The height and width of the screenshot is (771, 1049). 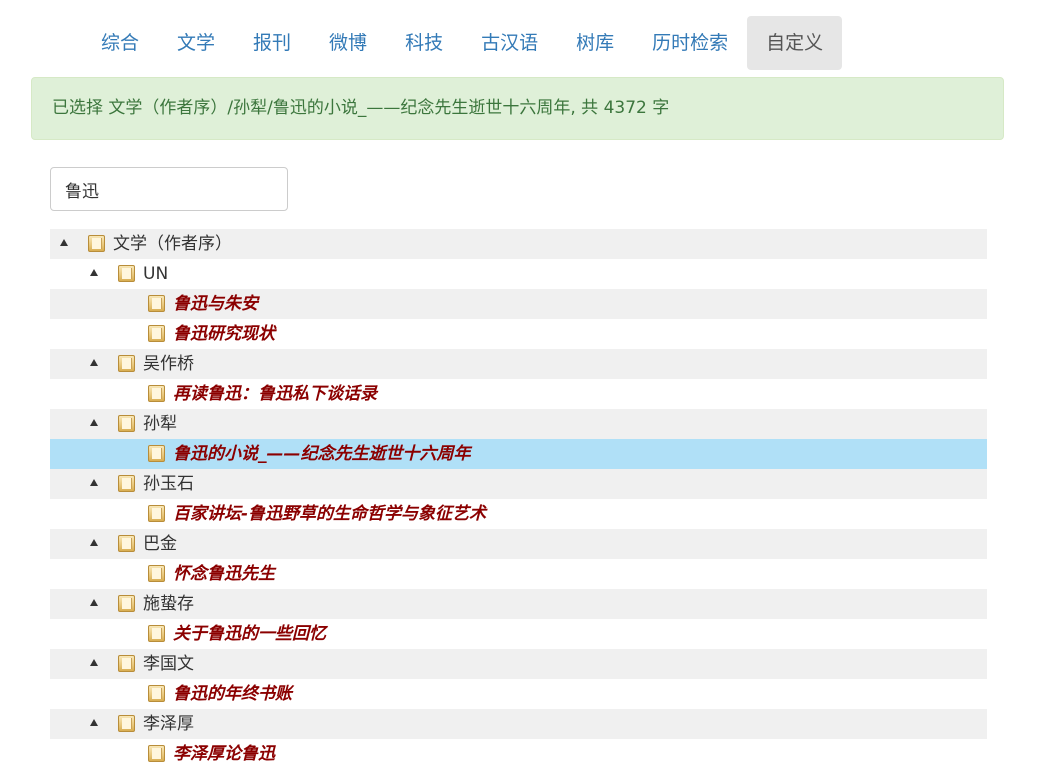 What do you see at coordinates (330, 514) in the screenshot?
I see `tree-item-label: 百家讲坛-鲁迅野草的生命哲学与象征艺术` at bounding box center [330, 514].